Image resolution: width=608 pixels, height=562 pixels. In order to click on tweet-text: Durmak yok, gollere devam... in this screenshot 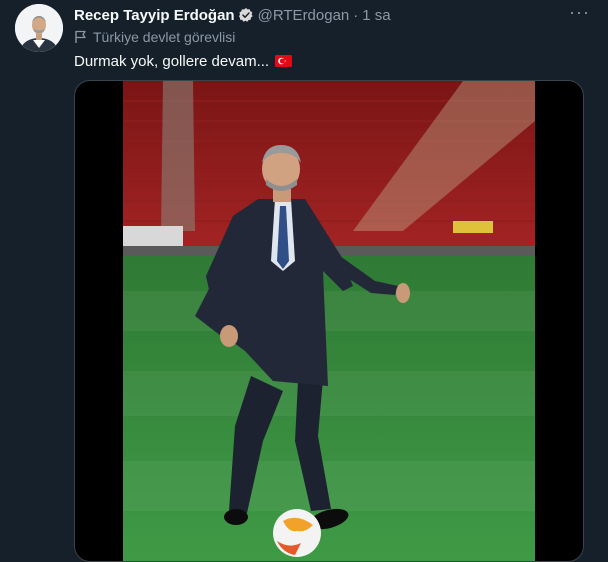, I will do `click(183, 61)`.